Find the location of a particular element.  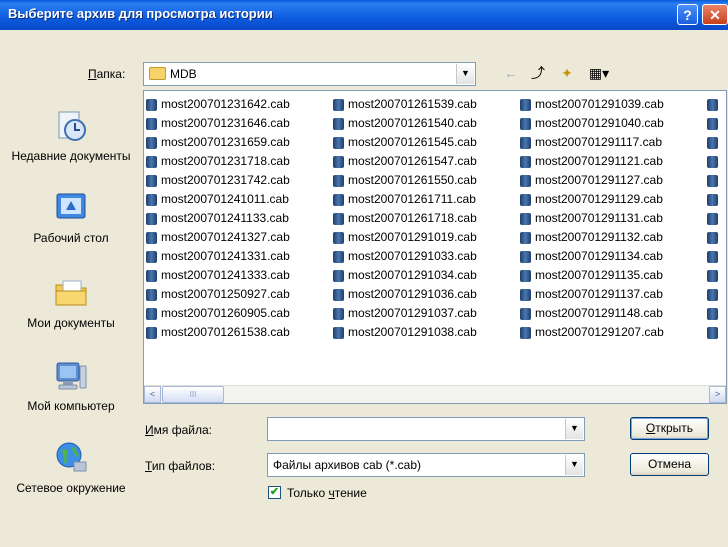

scroll-right-button: > is located at coordinates (717, 394).